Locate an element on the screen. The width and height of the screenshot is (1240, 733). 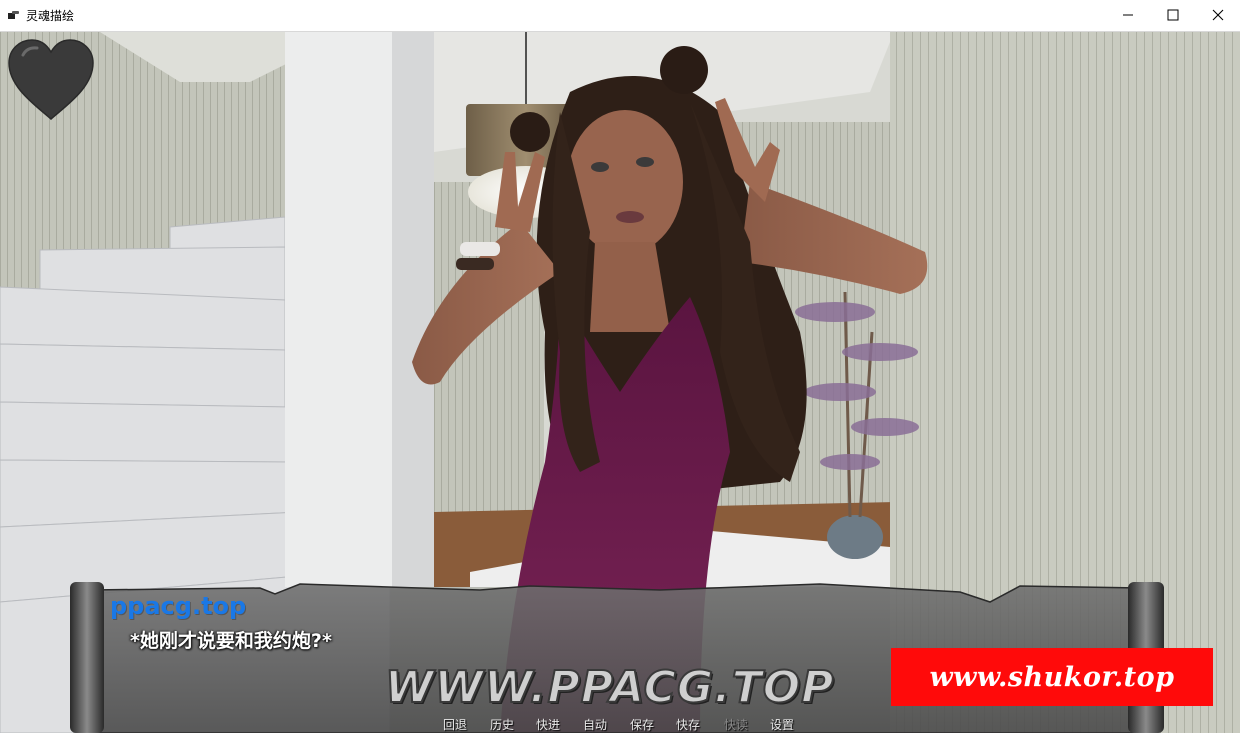
window-titlebar: 灵魂描绘 is located at coordinates (620, 16).